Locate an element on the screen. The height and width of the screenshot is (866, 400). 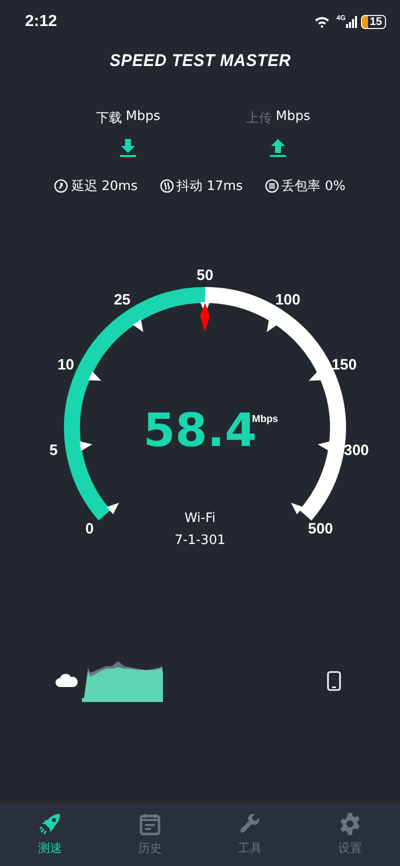
metric-text: 延迟 20ms is located at coordinates (104, 186).